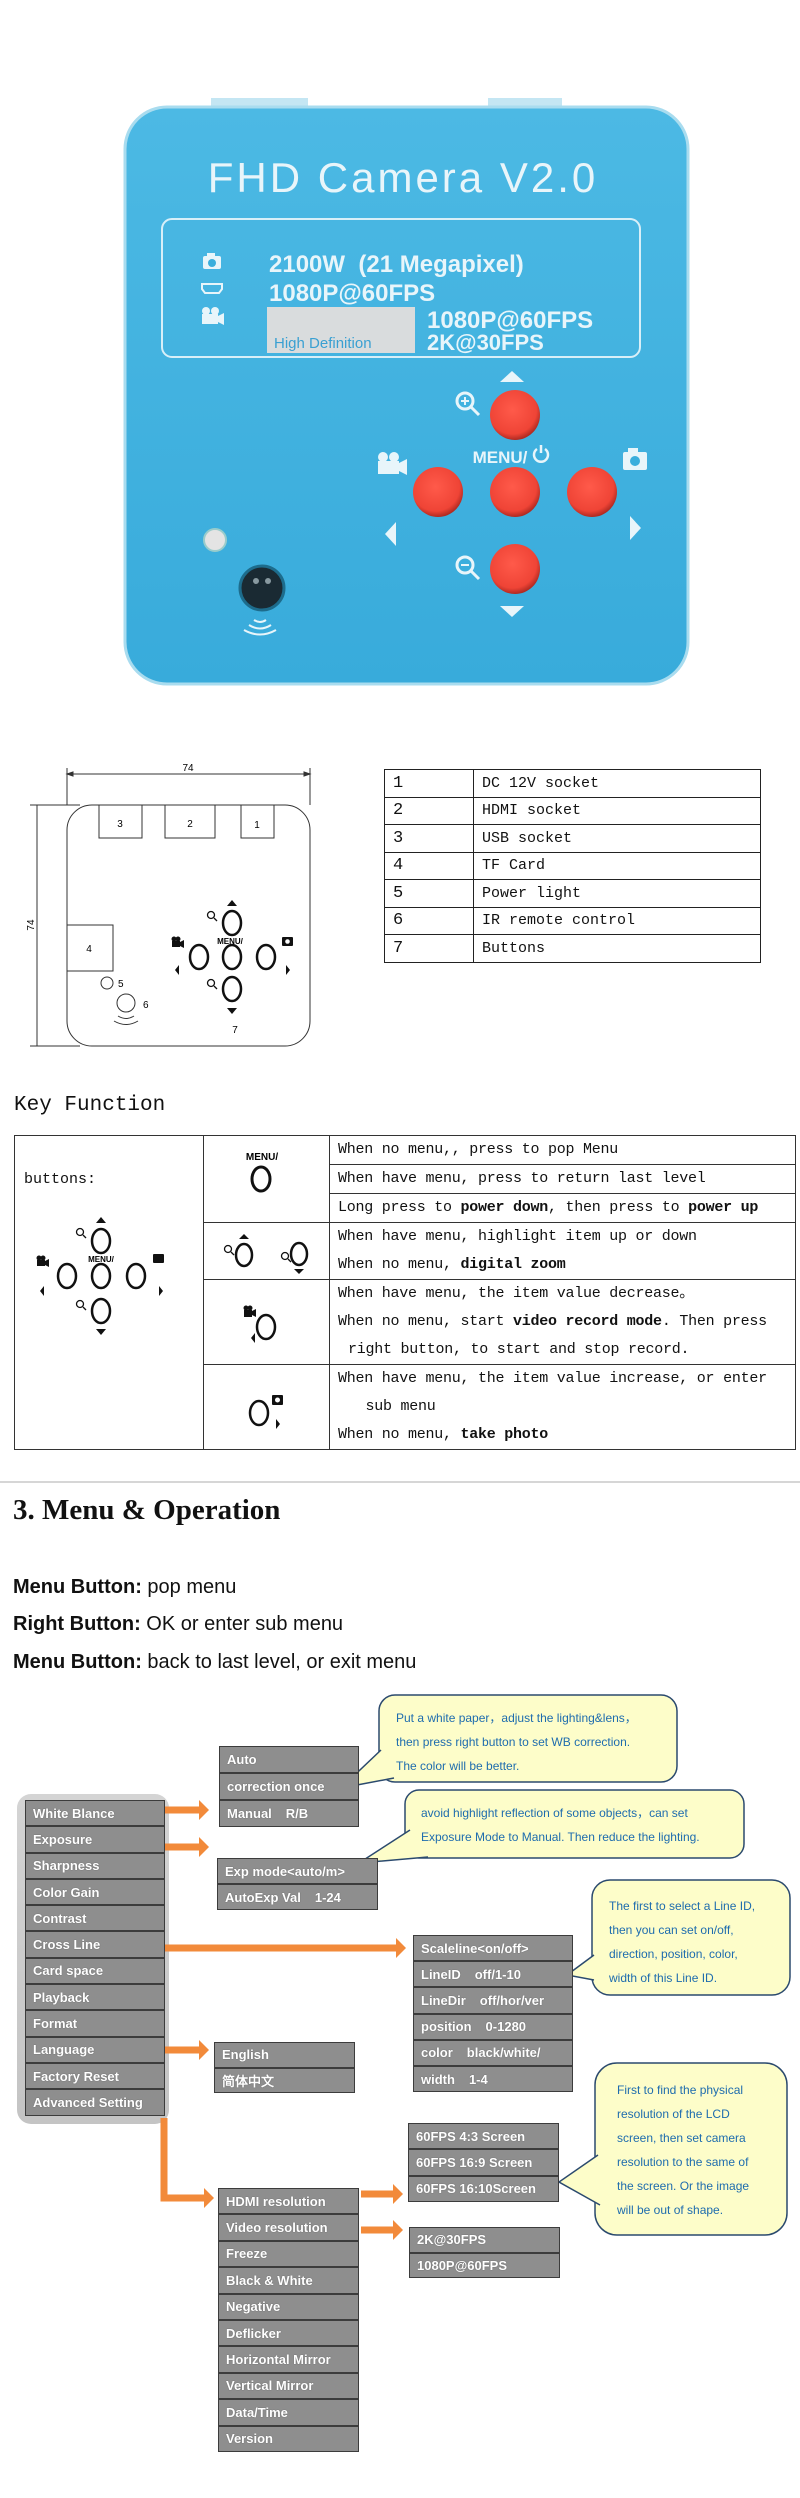  I want to click on menu-item: HDMI resolution, so click(288, 2201).